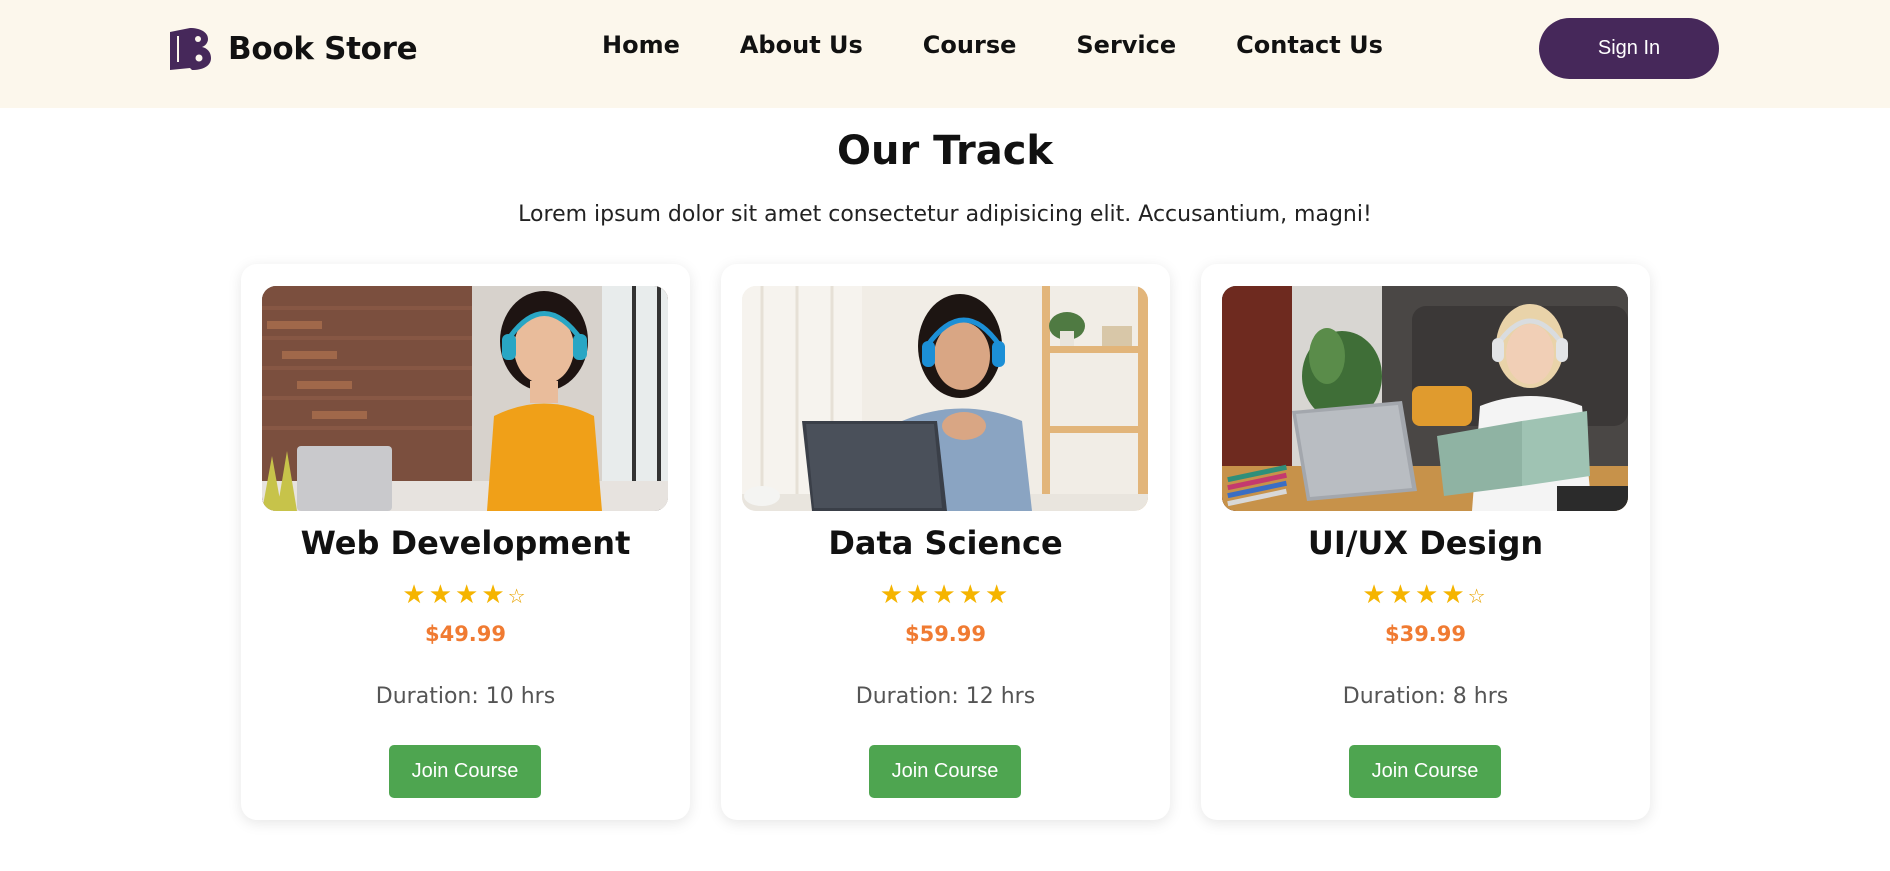  I want to click on course-duration: Duration: 12 hrs, so click(945, 696).